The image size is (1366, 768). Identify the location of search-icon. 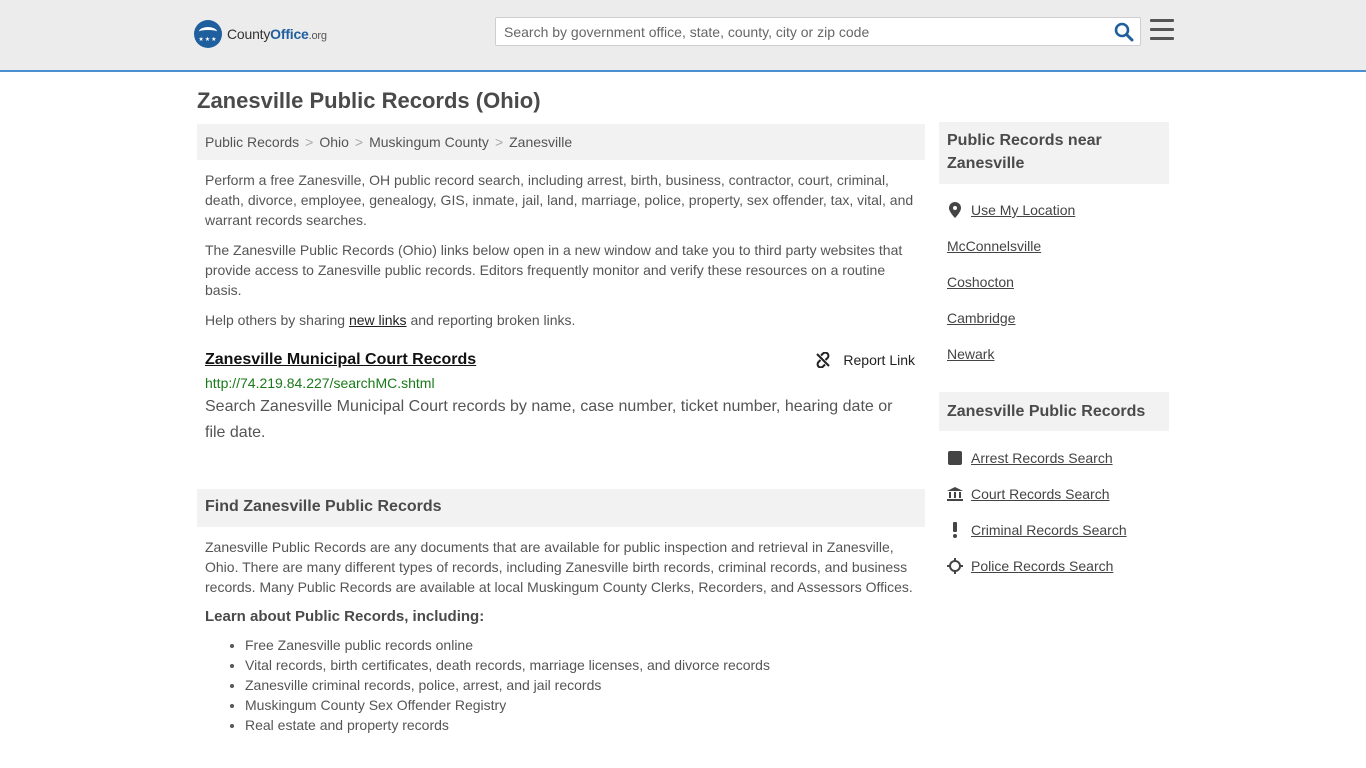
(1124, 32).